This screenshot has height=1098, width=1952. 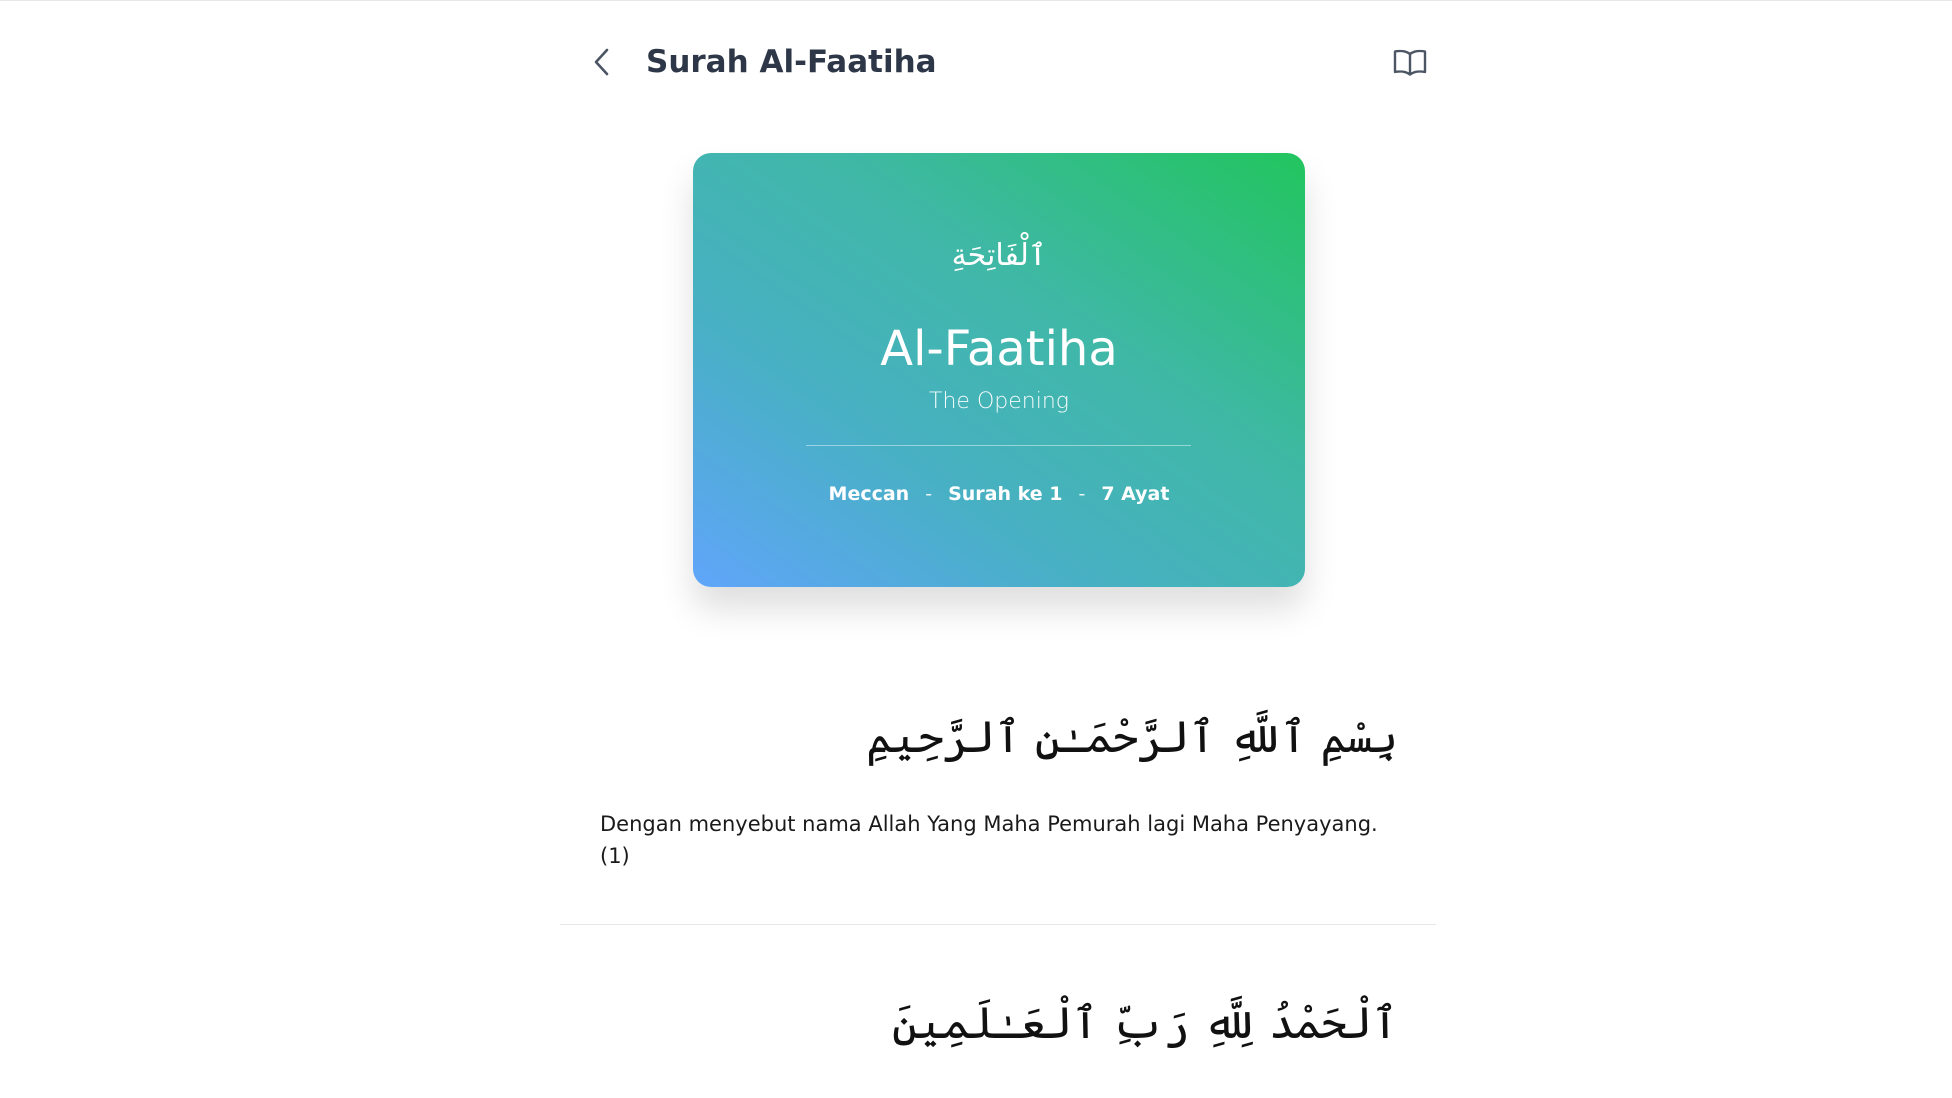 I want to click on open-book-icon, so click(x=1410, y=62).